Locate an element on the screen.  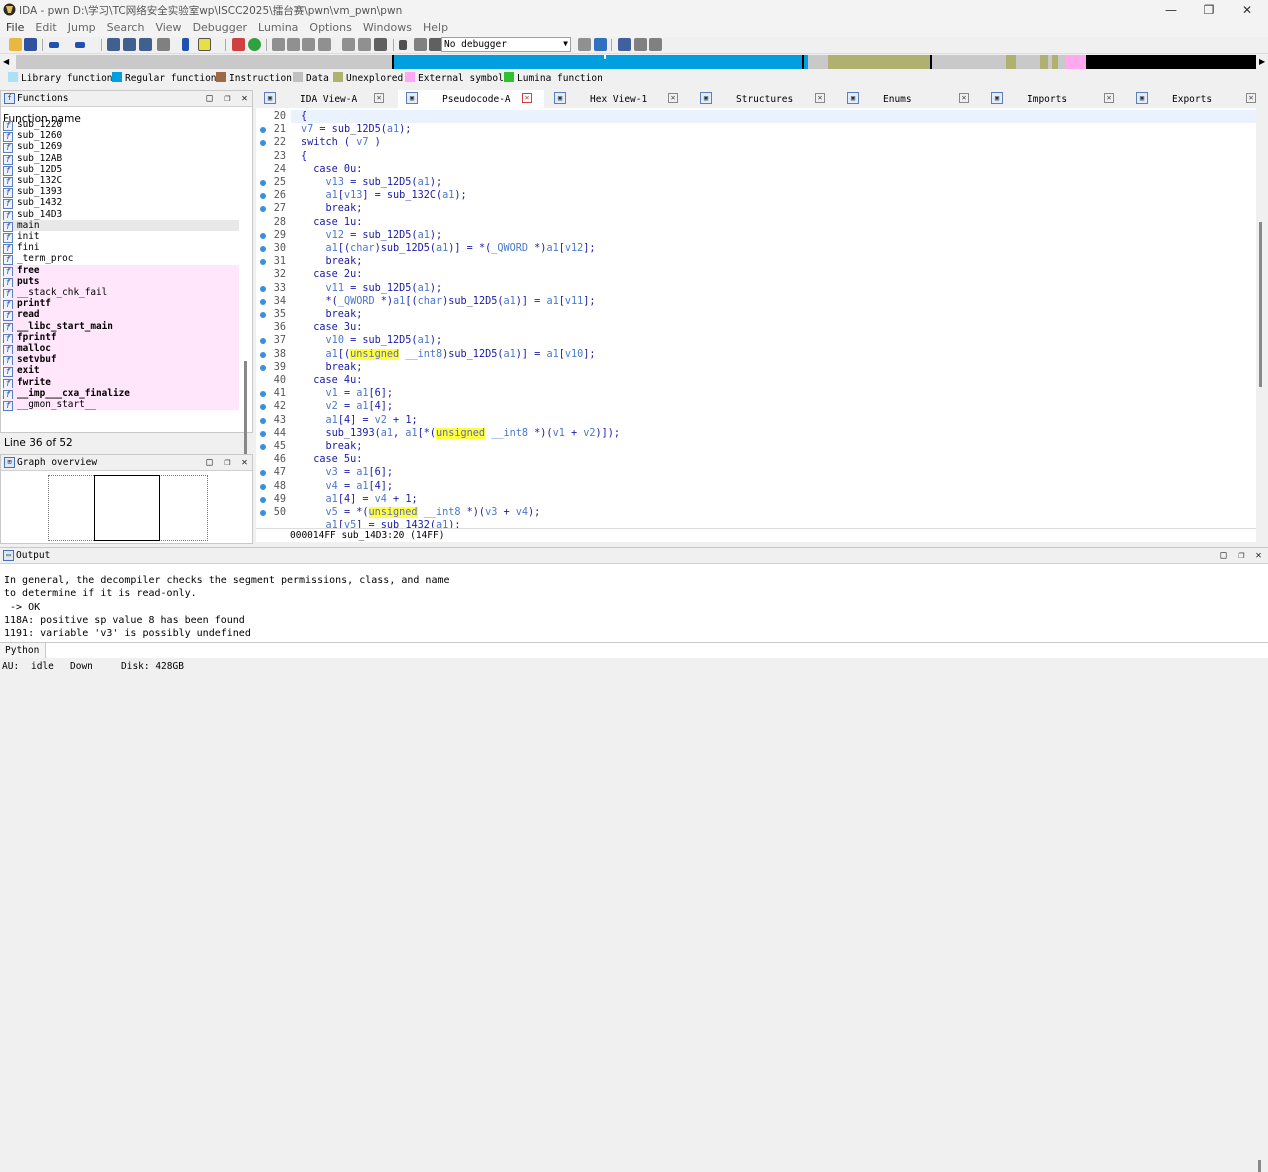
menu-edit: Edit is located at coordinates (45, 27).